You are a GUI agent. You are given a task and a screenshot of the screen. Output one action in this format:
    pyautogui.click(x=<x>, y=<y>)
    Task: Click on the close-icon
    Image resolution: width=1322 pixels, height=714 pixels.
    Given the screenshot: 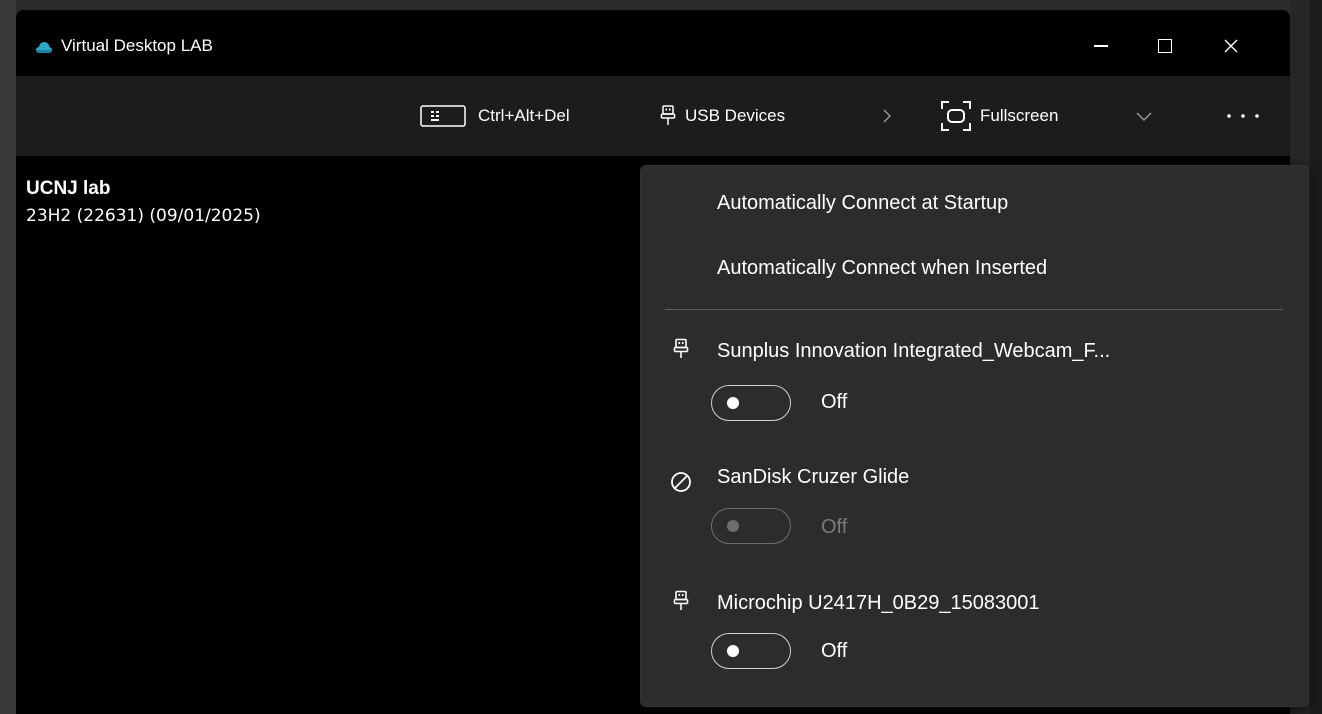 What is the action you would take?
    pyautogui.click(x=1231, y=46)
    